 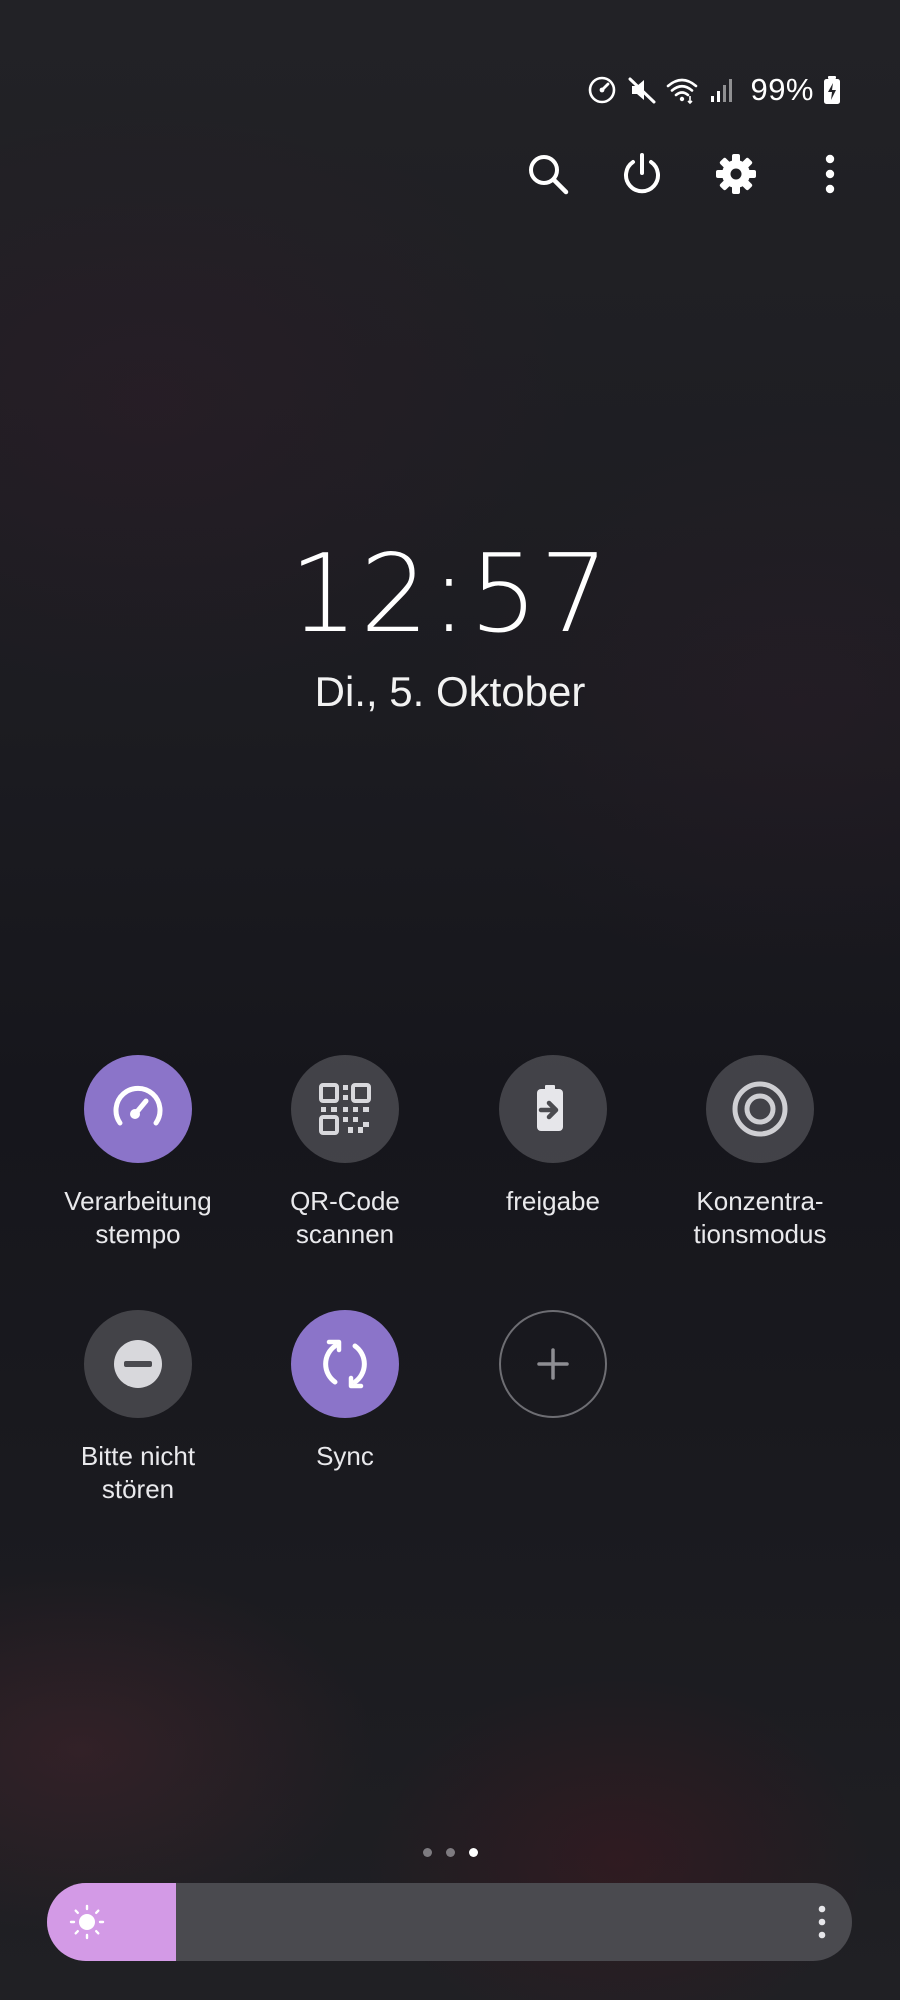 I want to click on tile-label: Sync, so click(x=345, y=1456).